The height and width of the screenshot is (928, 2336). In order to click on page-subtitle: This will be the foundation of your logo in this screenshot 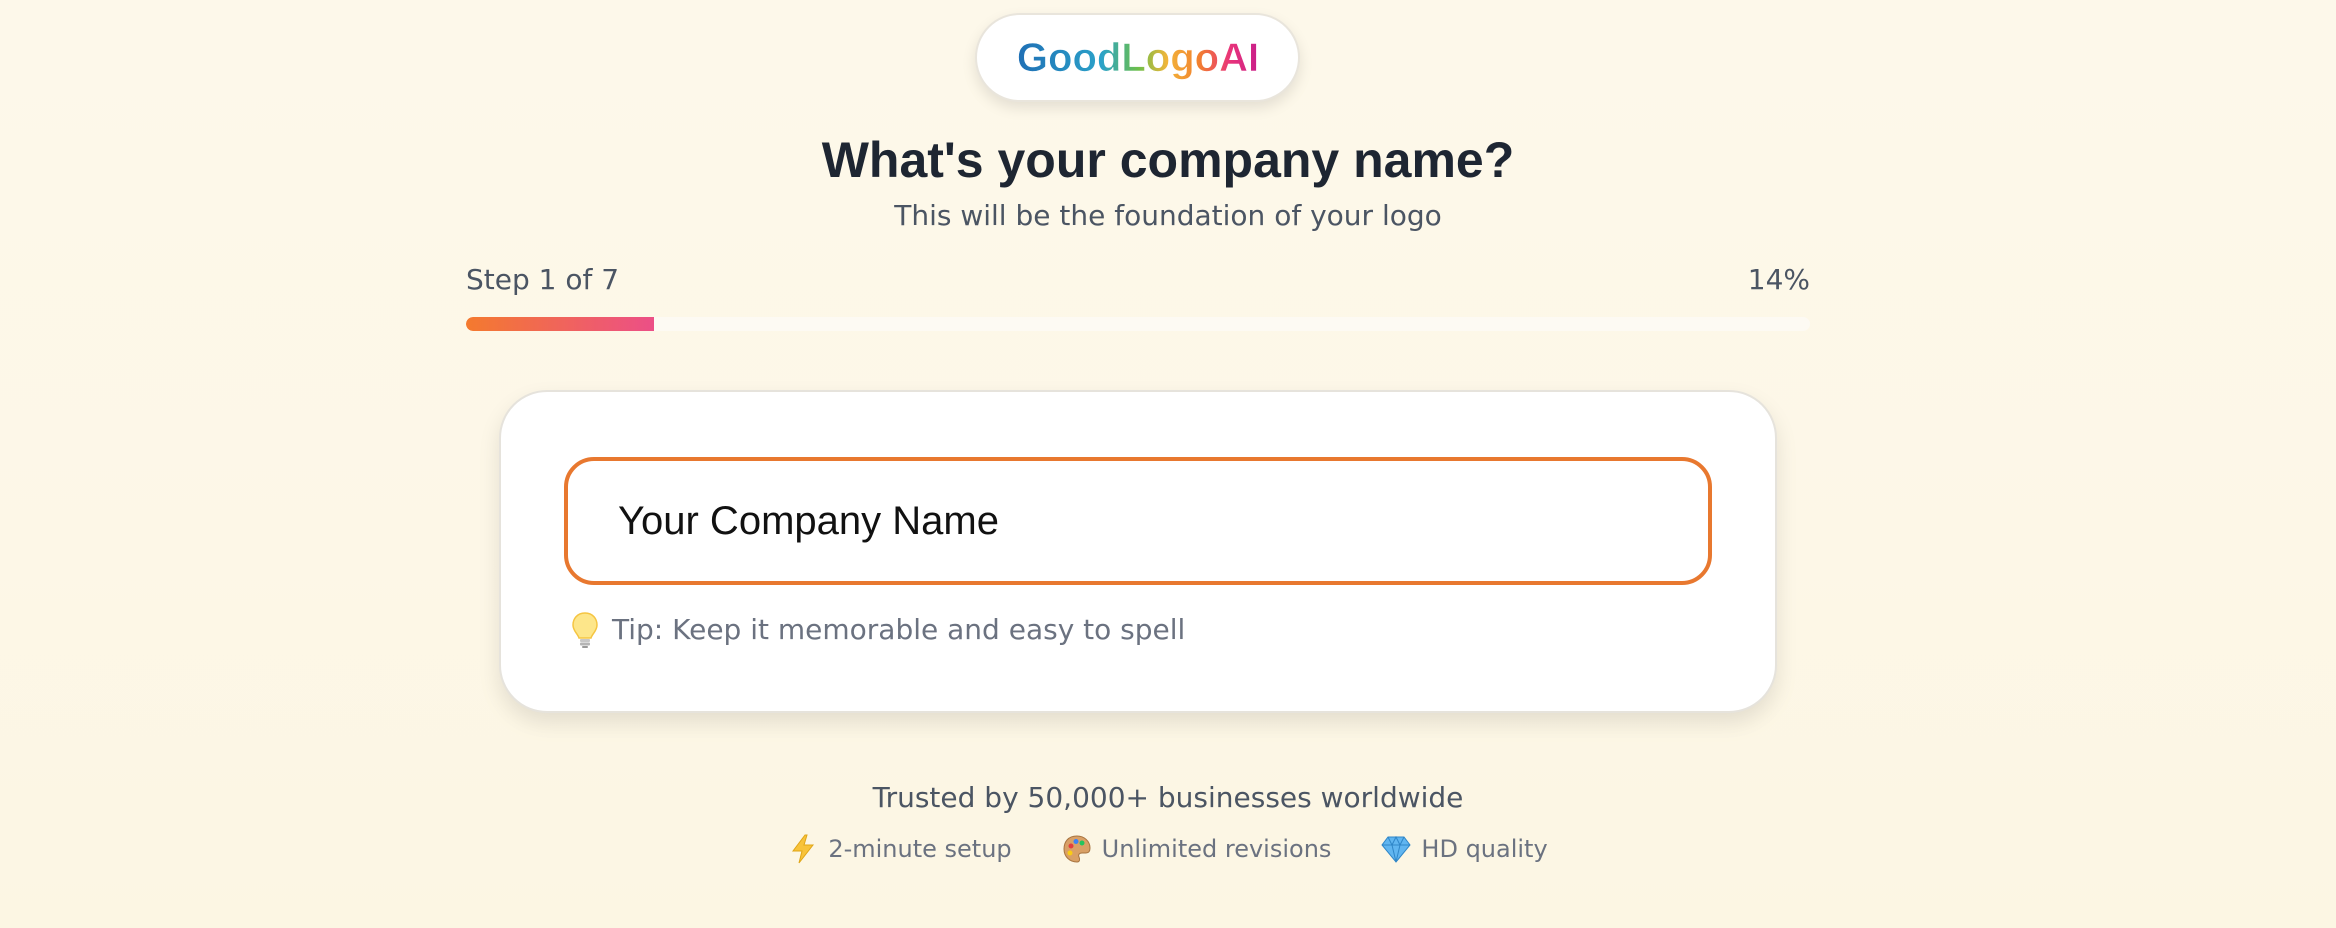, I will do `click(1168, 215)`.